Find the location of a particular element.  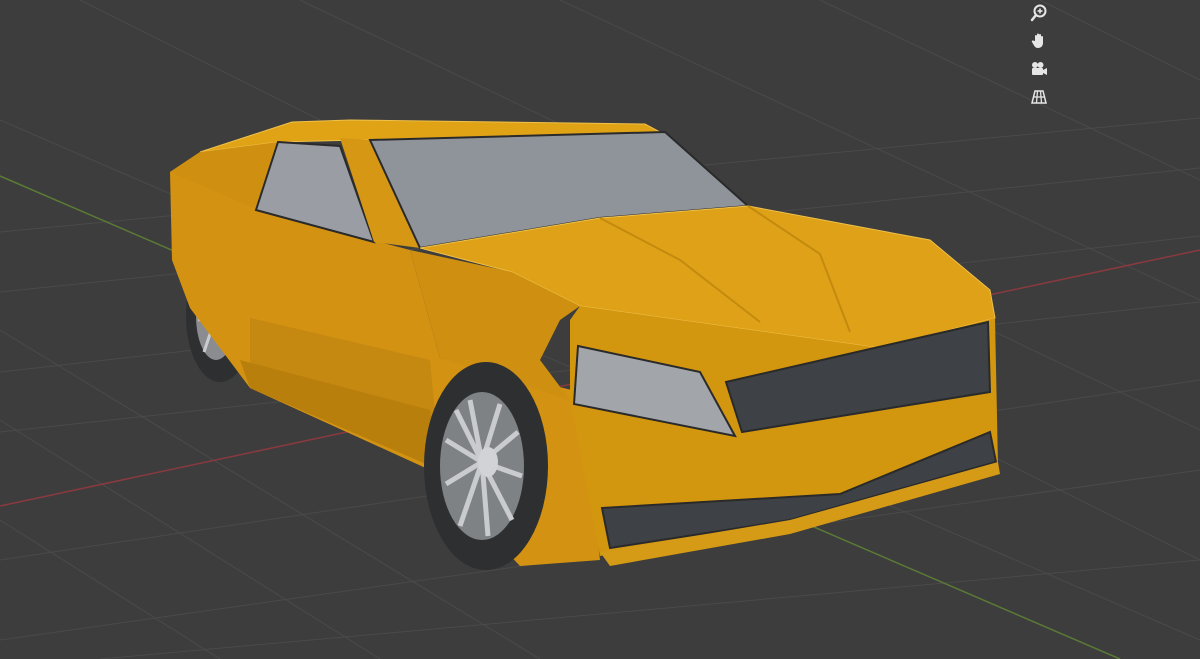

magnifier-plus-icon is located at coordinates (1038, 13).